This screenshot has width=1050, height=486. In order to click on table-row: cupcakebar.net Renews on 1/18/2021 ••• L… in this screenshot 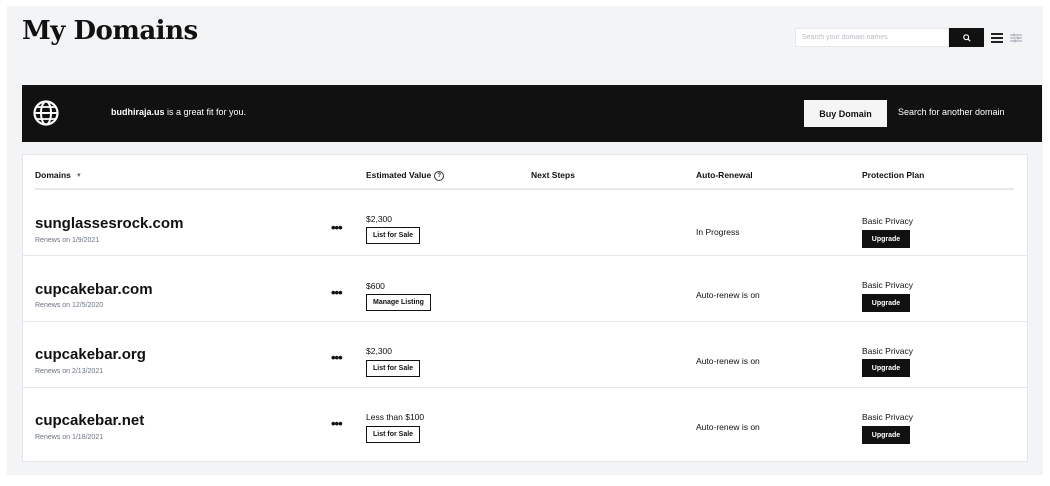, I will do `click(525, 420)`.